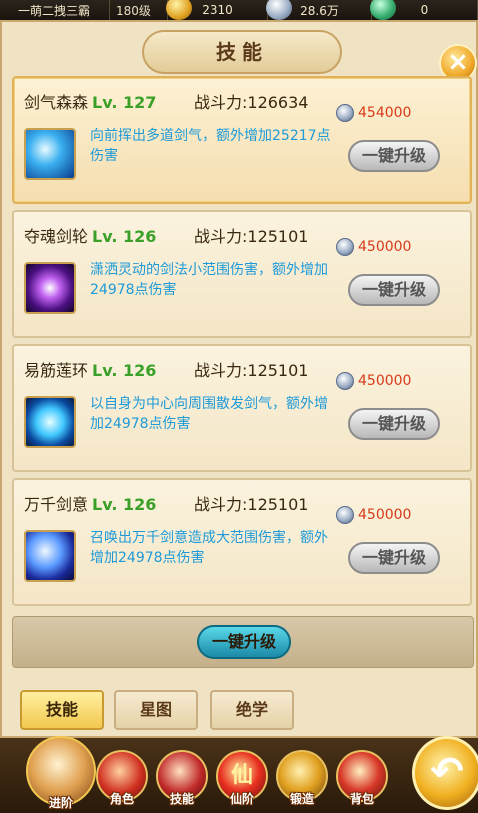 The image size is (478, 813). What do you see at coordinates (61, 773) in the screenshot?
I see `nav-advance: 进阶` at bounding box center [61, 773].